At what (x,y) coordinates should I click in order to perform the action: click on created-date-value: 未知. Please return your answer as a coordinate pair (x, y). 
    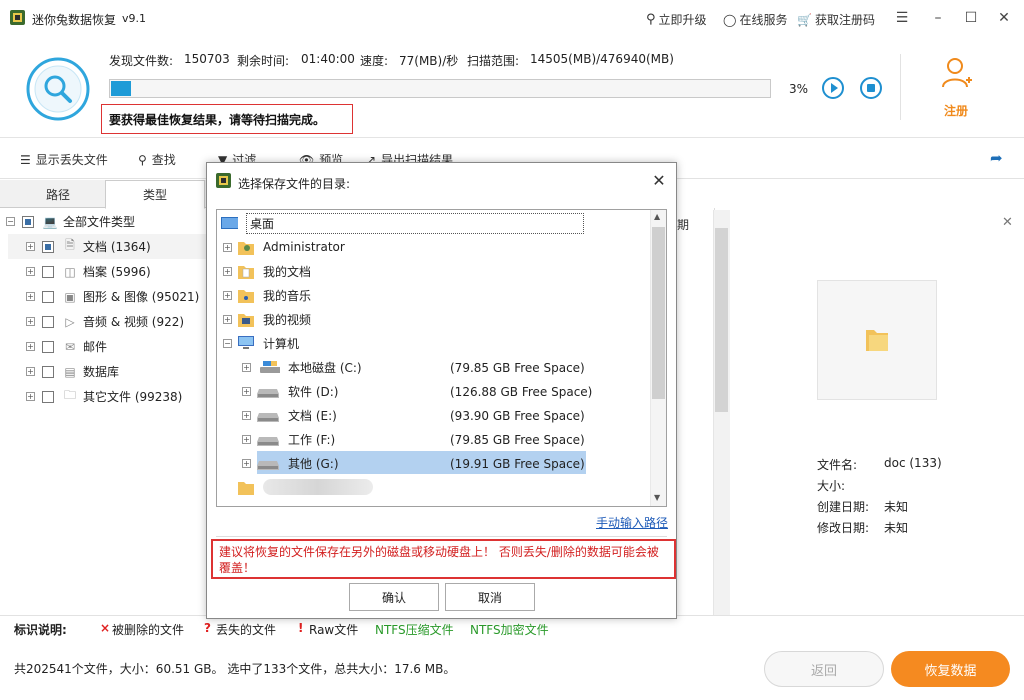
    Looking at the image, I should click on (896, 507).